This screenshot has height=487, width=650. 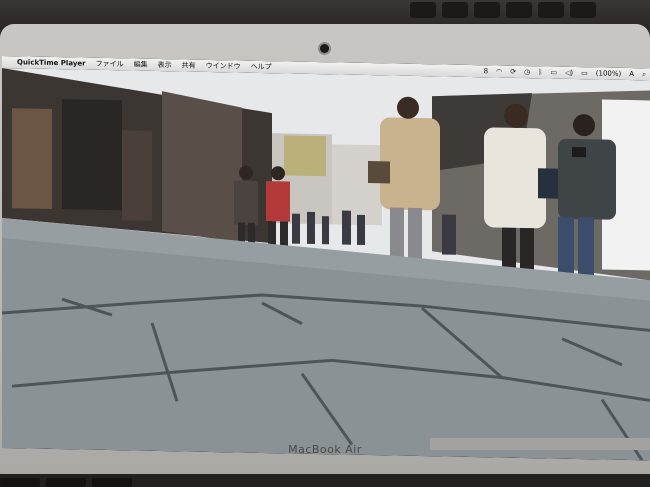 I want to click on distant-building, so click(x=357, y=185).